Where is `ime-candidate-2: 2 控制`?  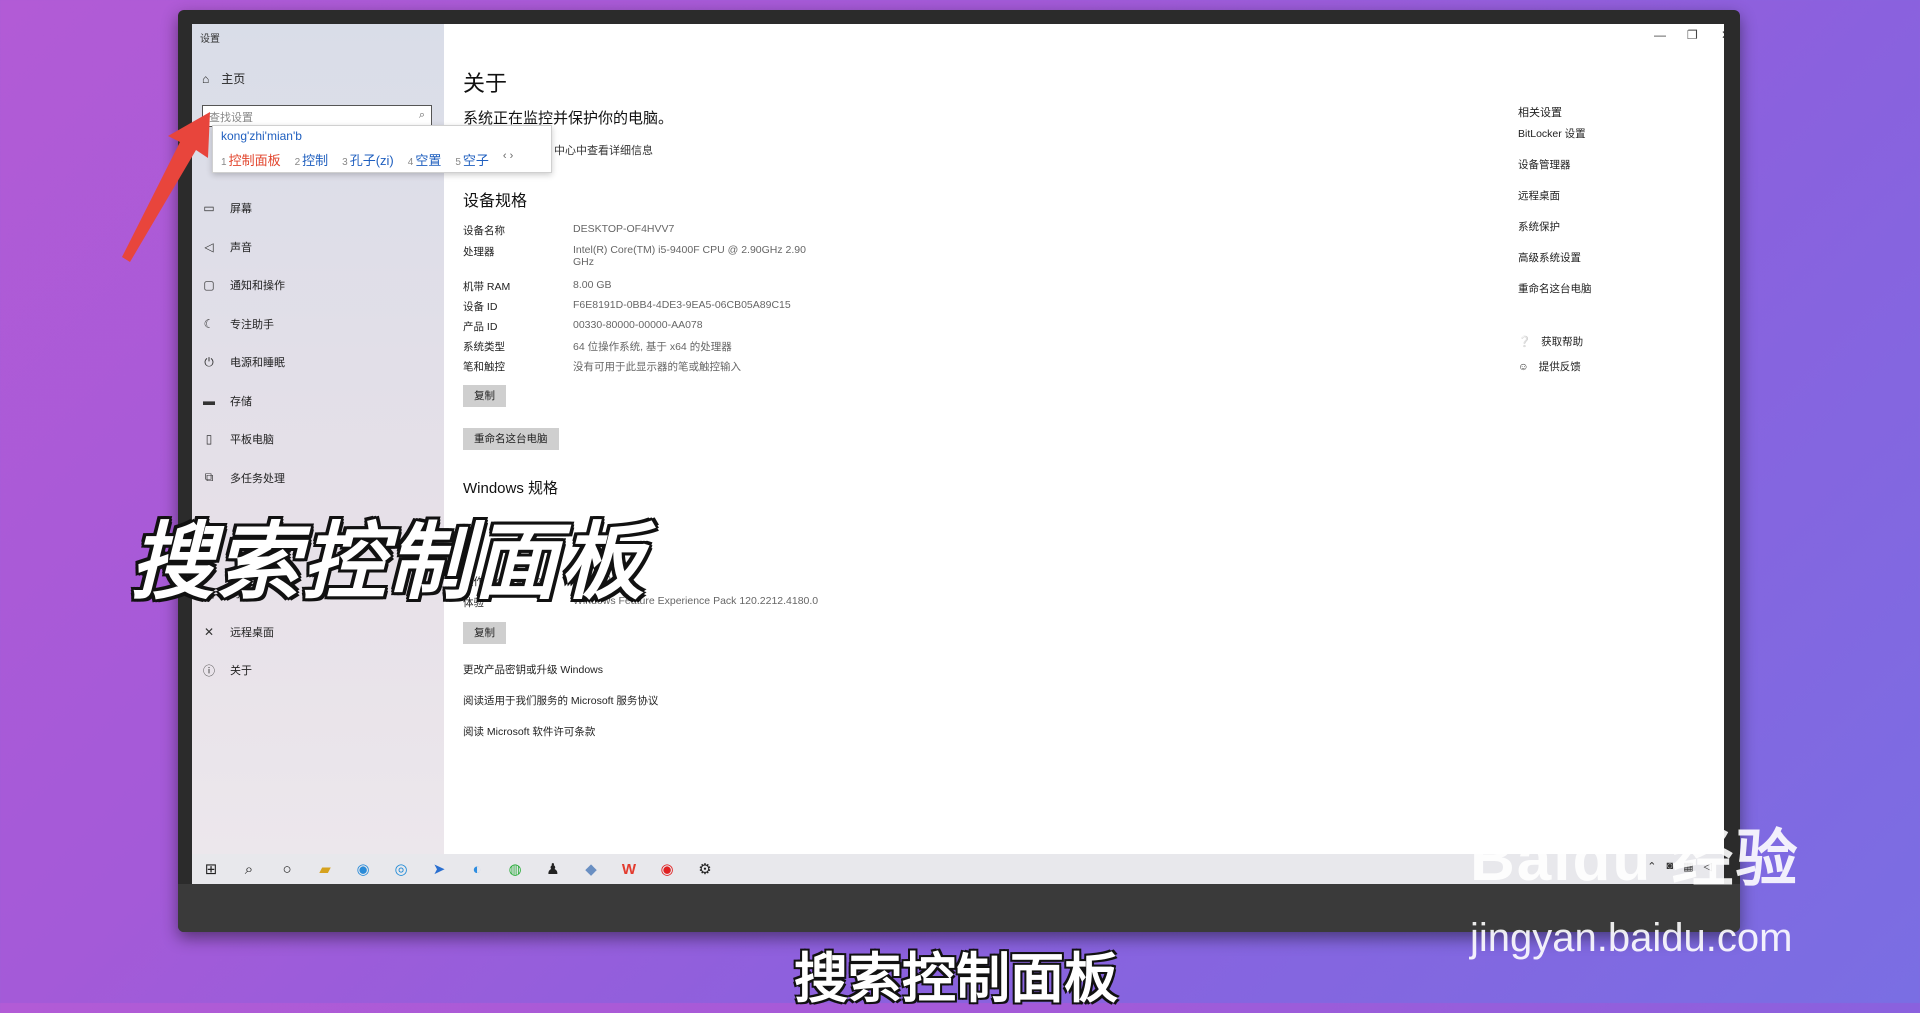
ime-candidate-2: 2 控制 is located at coordinates (312, 159).